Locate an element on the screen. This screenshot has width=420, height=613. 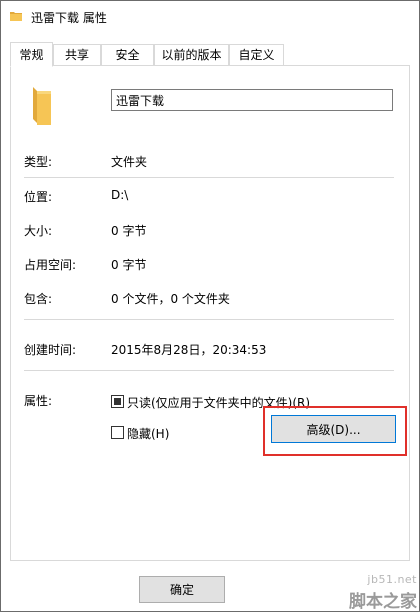
created-value: 2015年8月28日，20:34:53 is located at coordinates (189, 350).